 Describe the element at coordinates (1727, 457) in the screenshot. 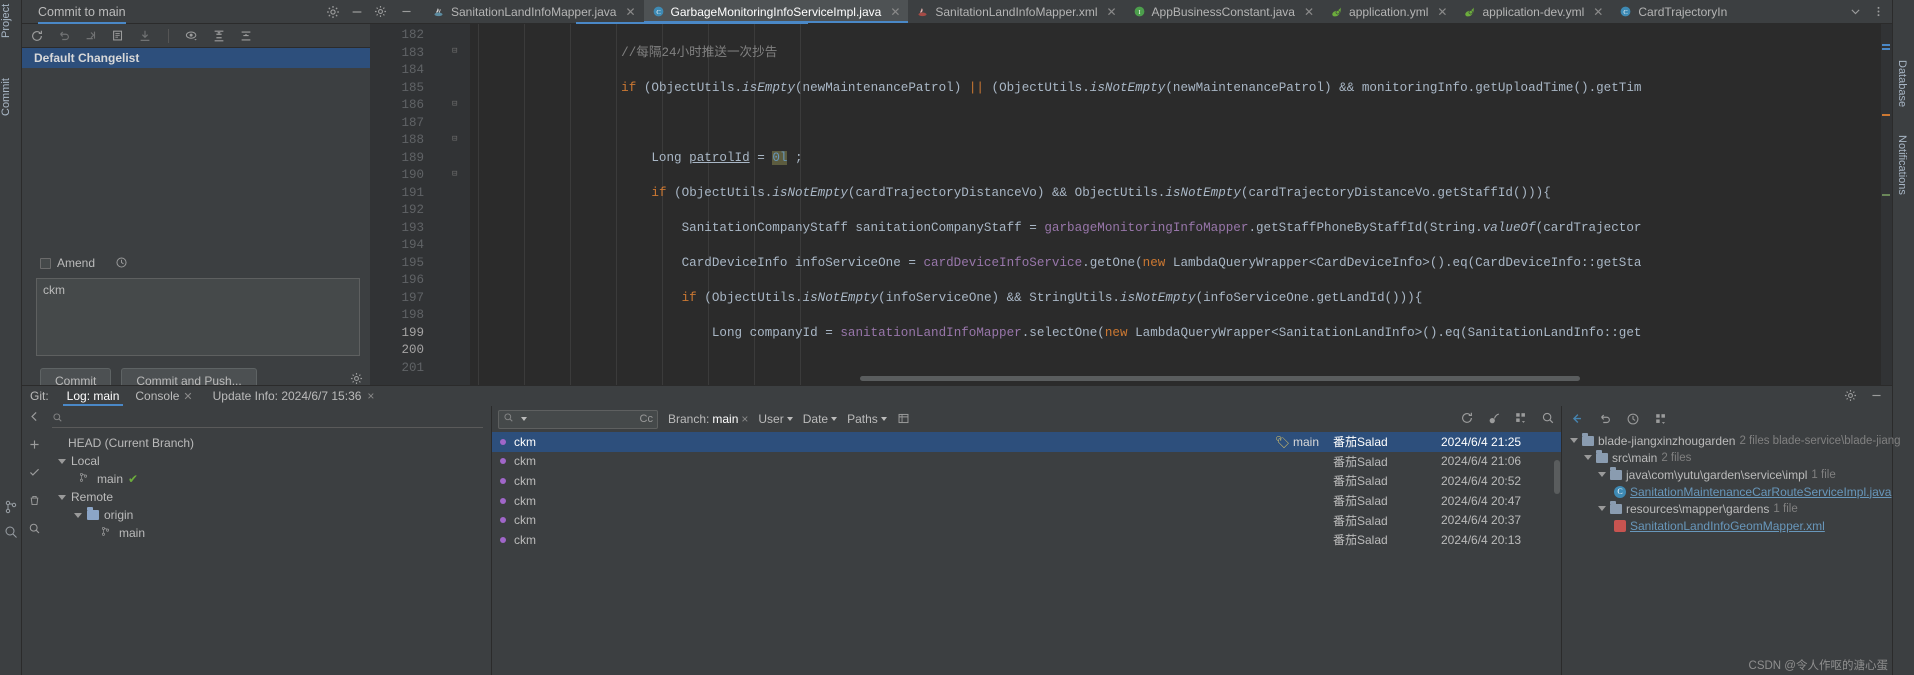

I see `changes-node-src: src\main 2 files` at that location.